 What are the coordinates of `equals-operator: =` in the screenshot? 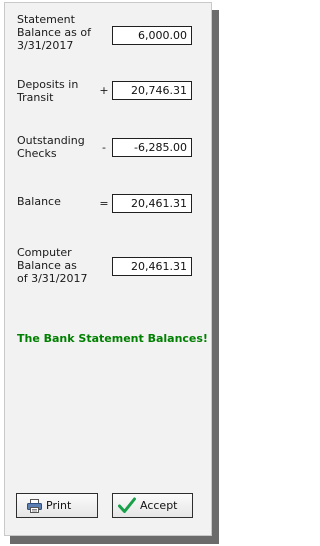 It's located at (104, 203).